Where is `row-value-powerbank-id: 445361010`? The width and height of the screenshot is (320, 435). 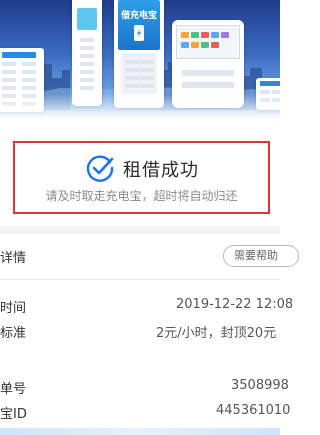
row-value-powerbank-id: 445361010 is located at coordinates (253, 410).